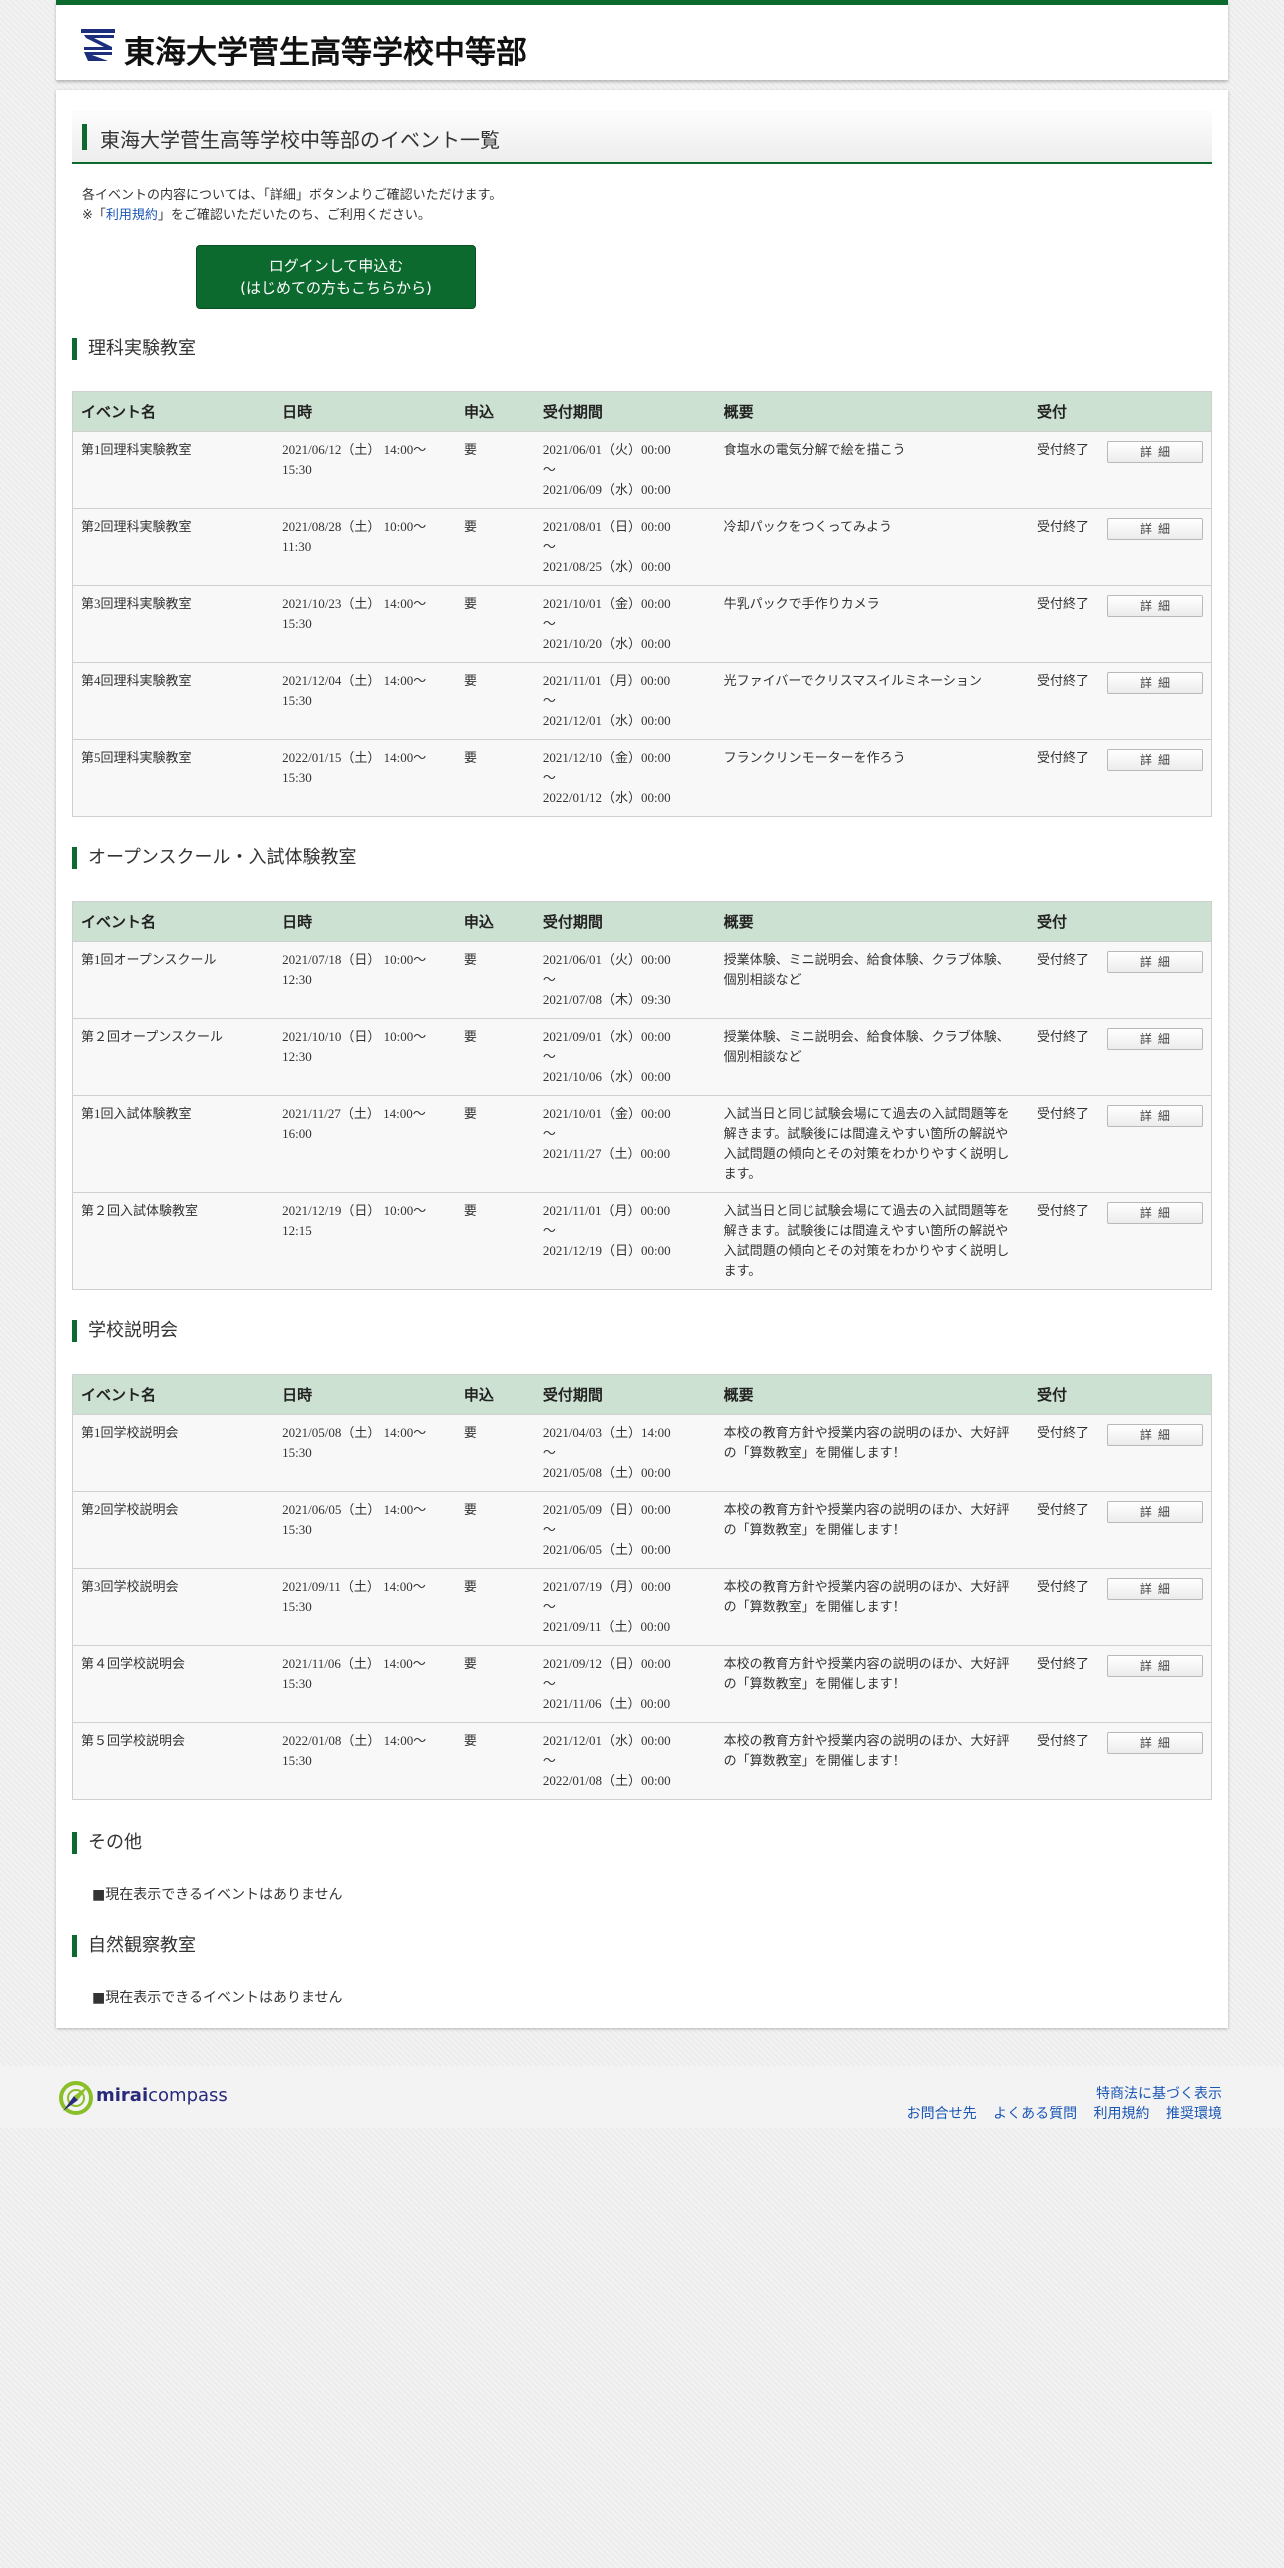  What do you see at coordinates (173, 470) in the screenshot?
I see `event-name: 第1回理科実験教室` at bounding box center [173, 470].